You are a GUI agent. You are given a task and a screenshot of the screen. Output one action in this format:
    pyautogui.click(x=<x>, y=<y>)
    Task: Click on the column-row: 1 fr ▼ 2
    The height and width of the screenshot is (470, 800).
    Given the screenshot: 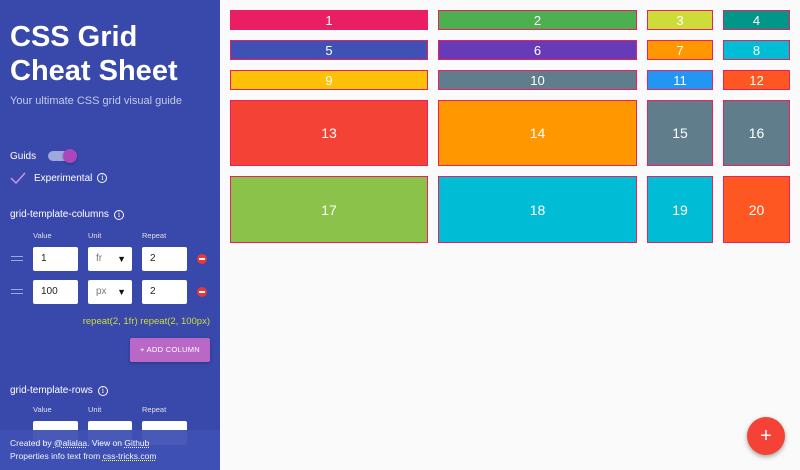 What is the action you would take?
    pyautogui.click(x=110, y=259)
    